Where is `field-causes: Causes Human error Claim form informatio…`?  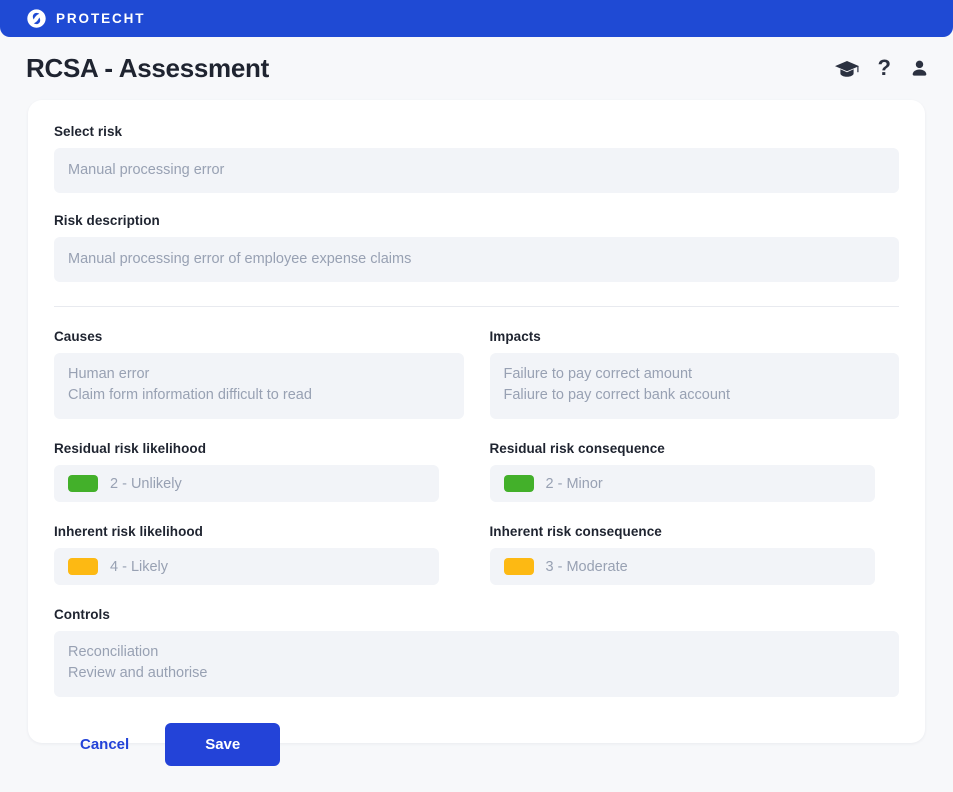 field-causes: Causes Human error Claim form informatio… is located at coordinates (259, 374).